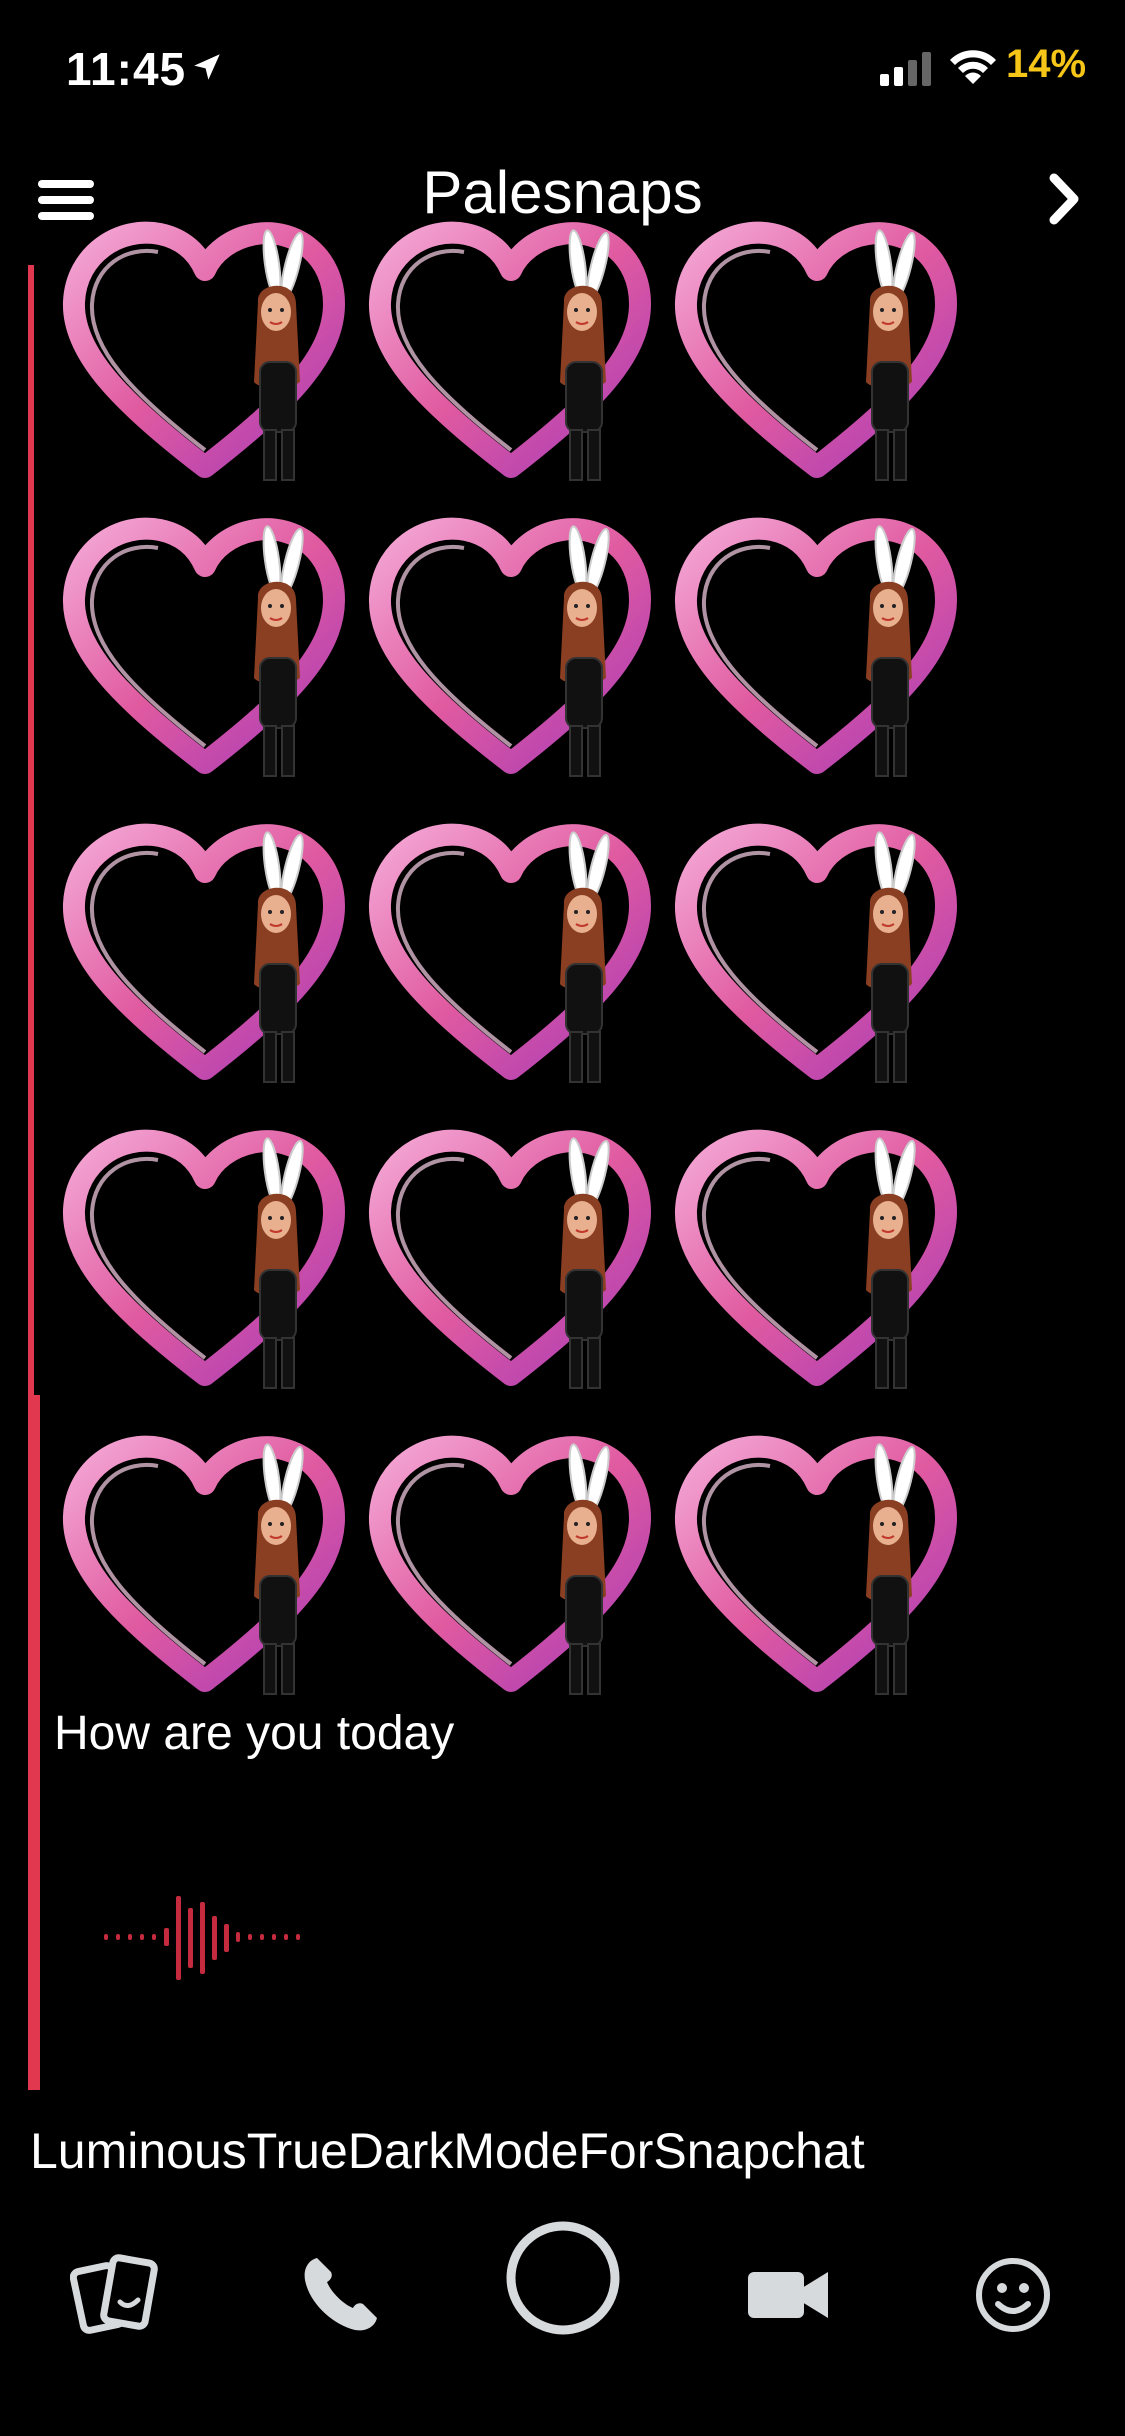  Describe the element at coordinates (207, 67) in the screenshot. I see `location-arrow-icon` at that location.